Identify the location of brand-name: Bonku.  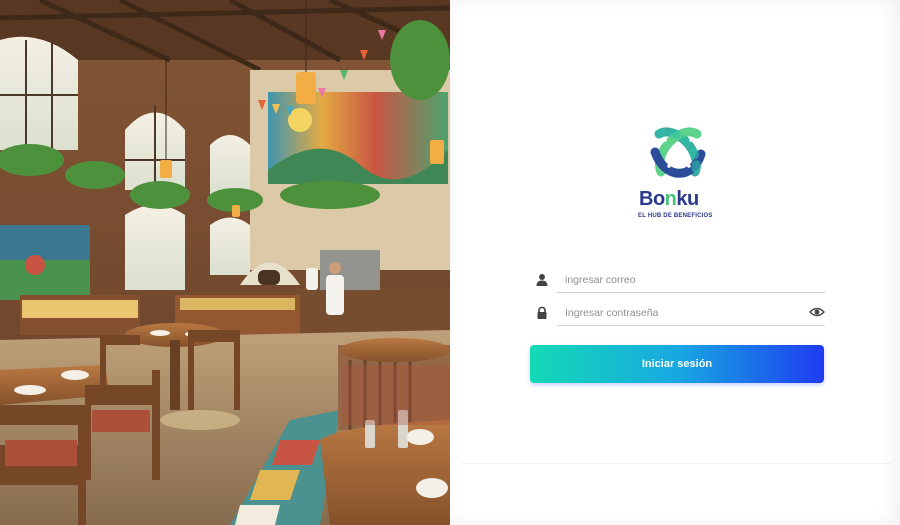
(669, 199).